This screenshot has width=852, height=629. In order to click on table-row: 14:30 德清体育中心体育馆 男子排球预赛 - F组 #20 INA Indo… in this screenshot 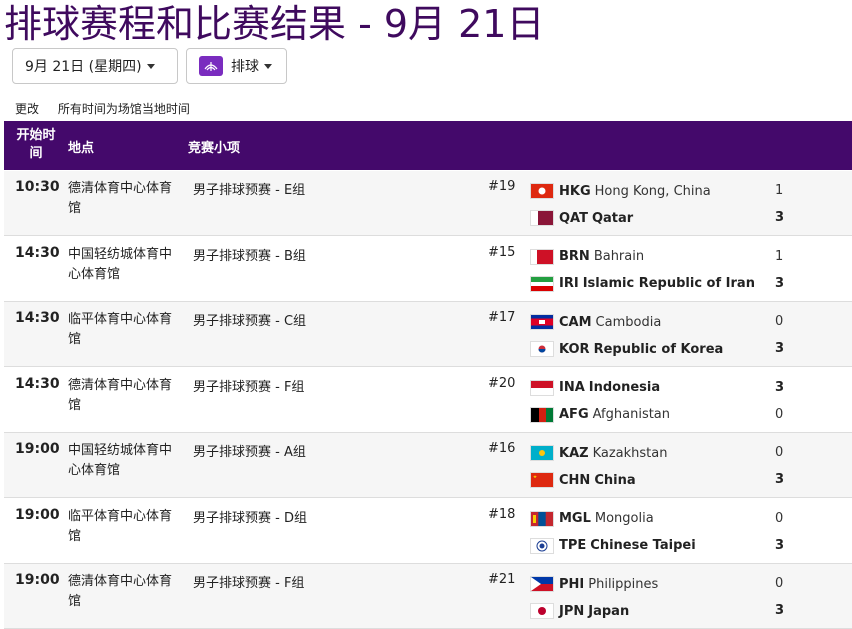, I will do `click(428, 400)`.